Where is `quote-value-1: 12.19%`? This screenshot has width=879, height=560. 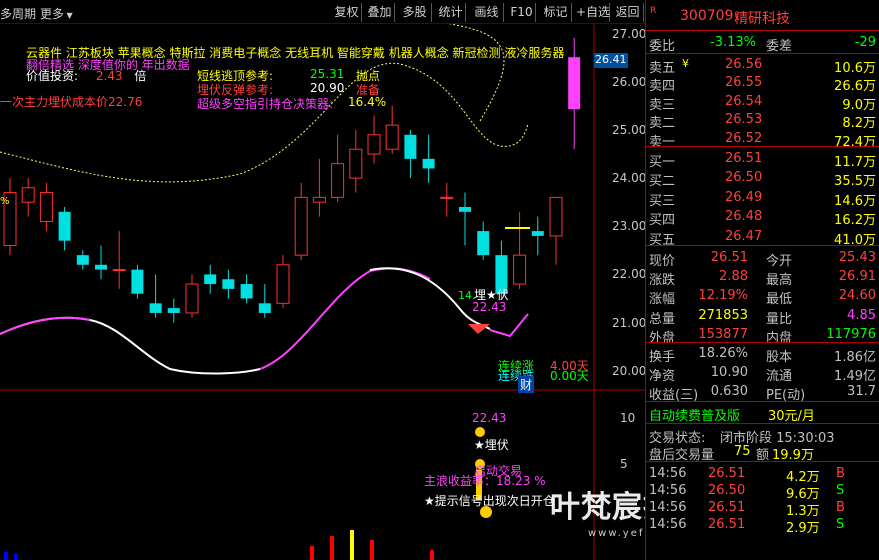
quote-value-1: 12.19% is located at coordinates (723, 296).